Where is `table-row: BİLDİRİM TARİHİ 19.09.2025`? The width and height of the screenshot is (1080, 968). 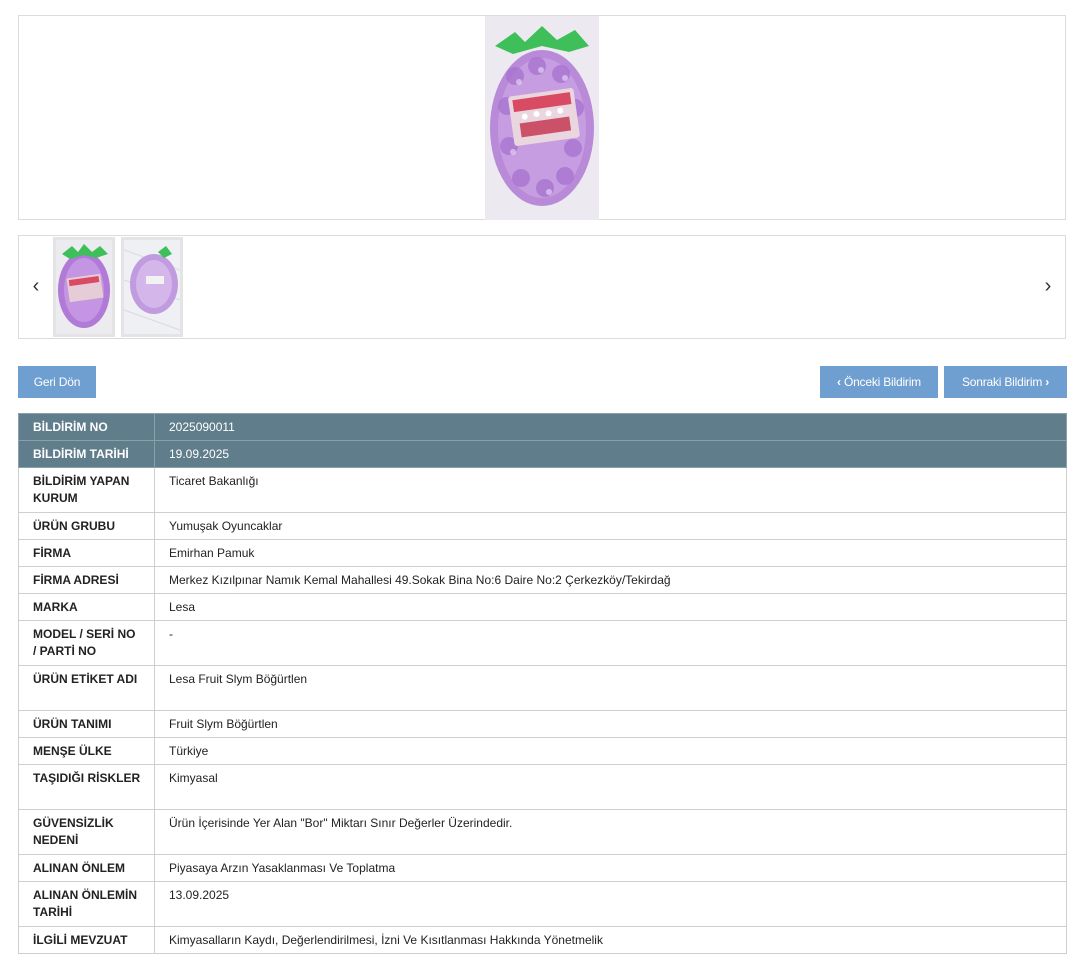 table-row: BİLDİRİM TARİHİ 19.09.2025 is located at coordinates (542, 454).